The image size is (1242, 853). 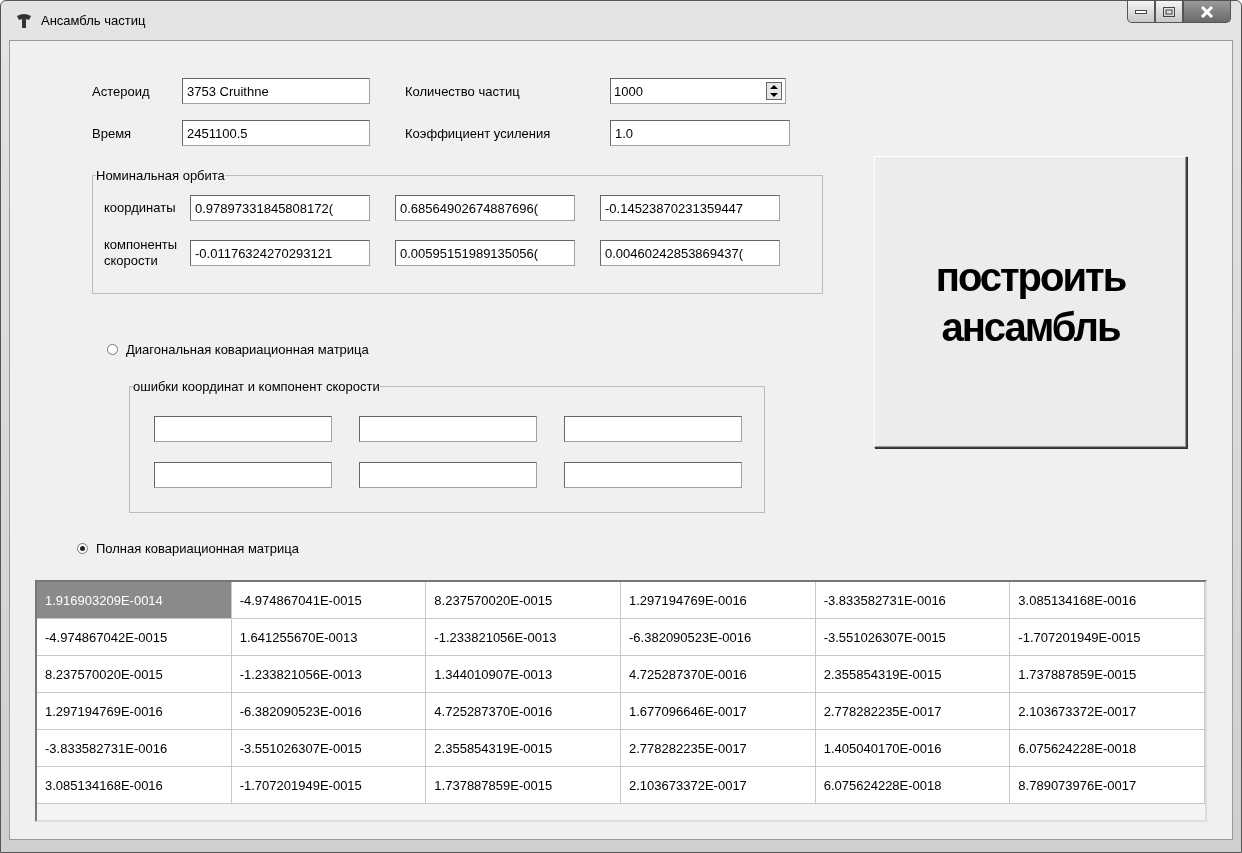 I want to click on input-field: 3753 Cruithne, so click(x=276, y=91).